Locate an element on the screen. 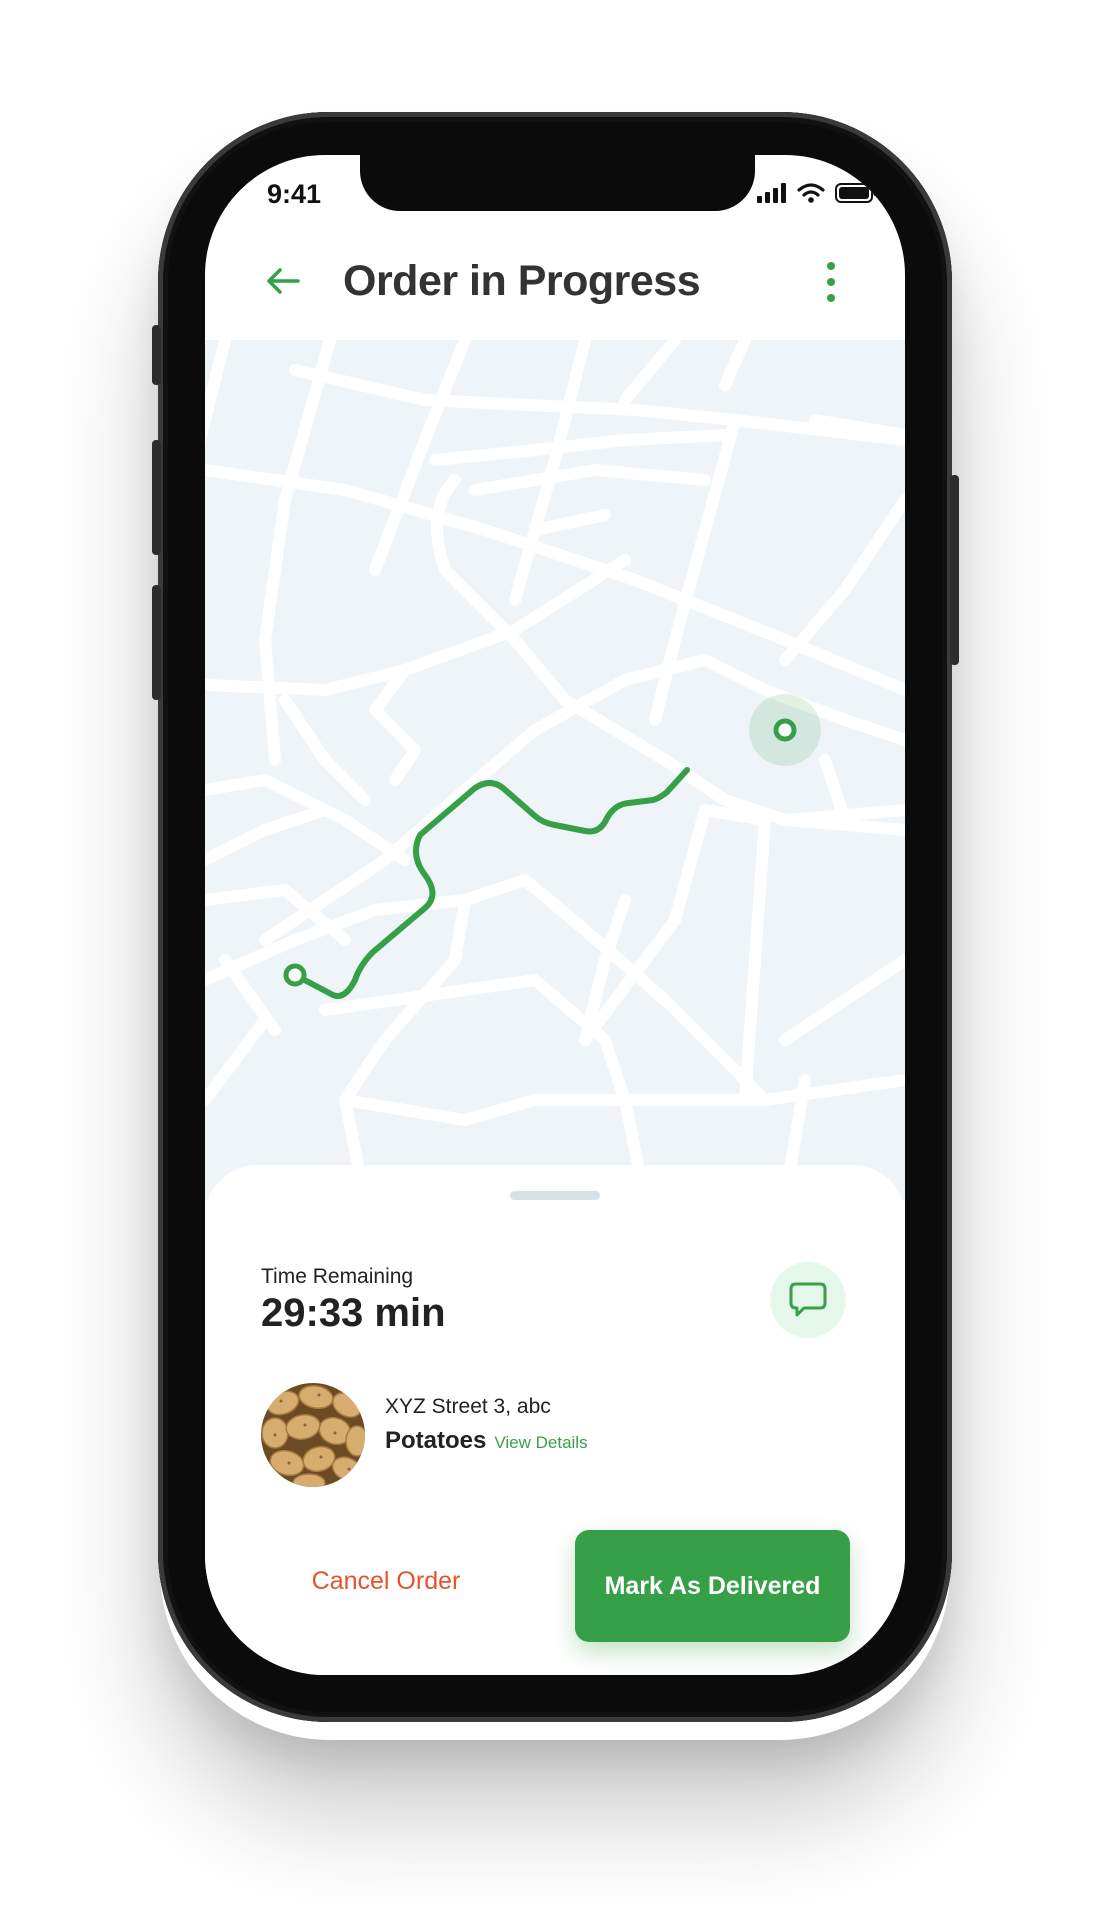 The image size is (1110, 1927). product-image is located at coordinates (313, 1435).